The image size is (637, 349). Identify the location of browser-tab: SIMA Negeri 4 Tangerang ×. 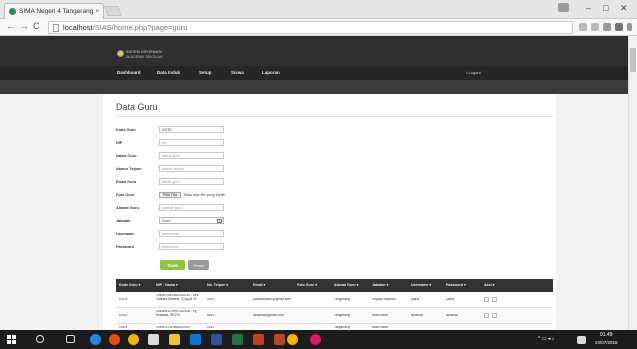
(54, 11).